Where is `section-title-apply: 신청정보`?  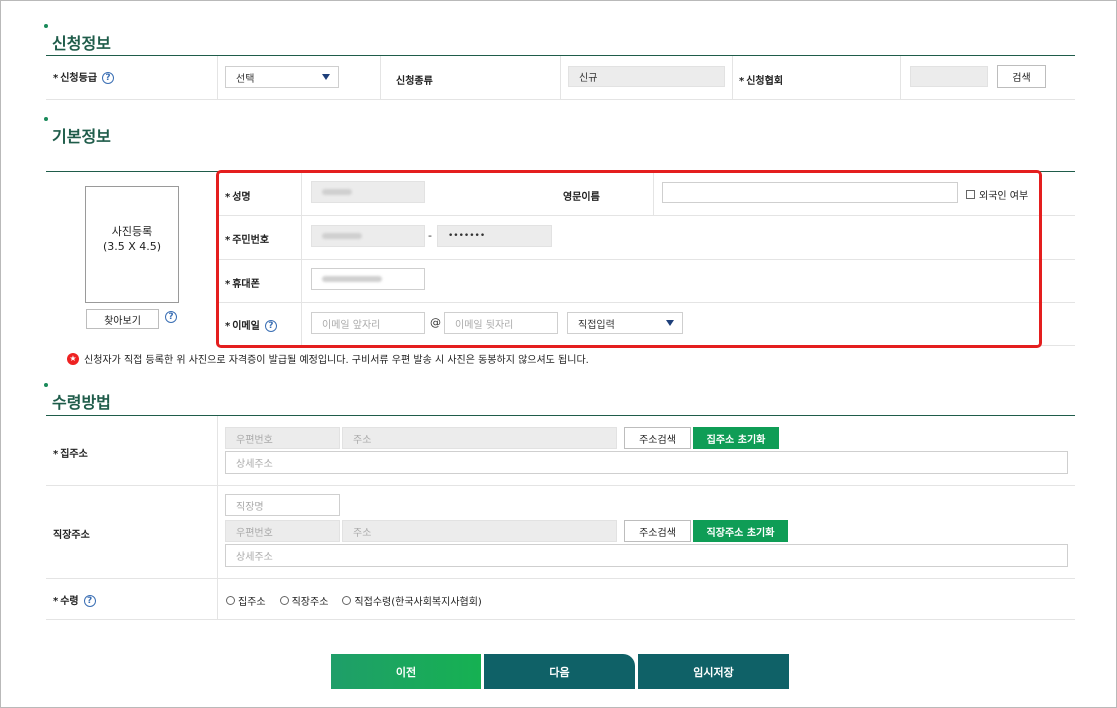
section-title-apply: 신청정보 is located at coordinates (77, 39).